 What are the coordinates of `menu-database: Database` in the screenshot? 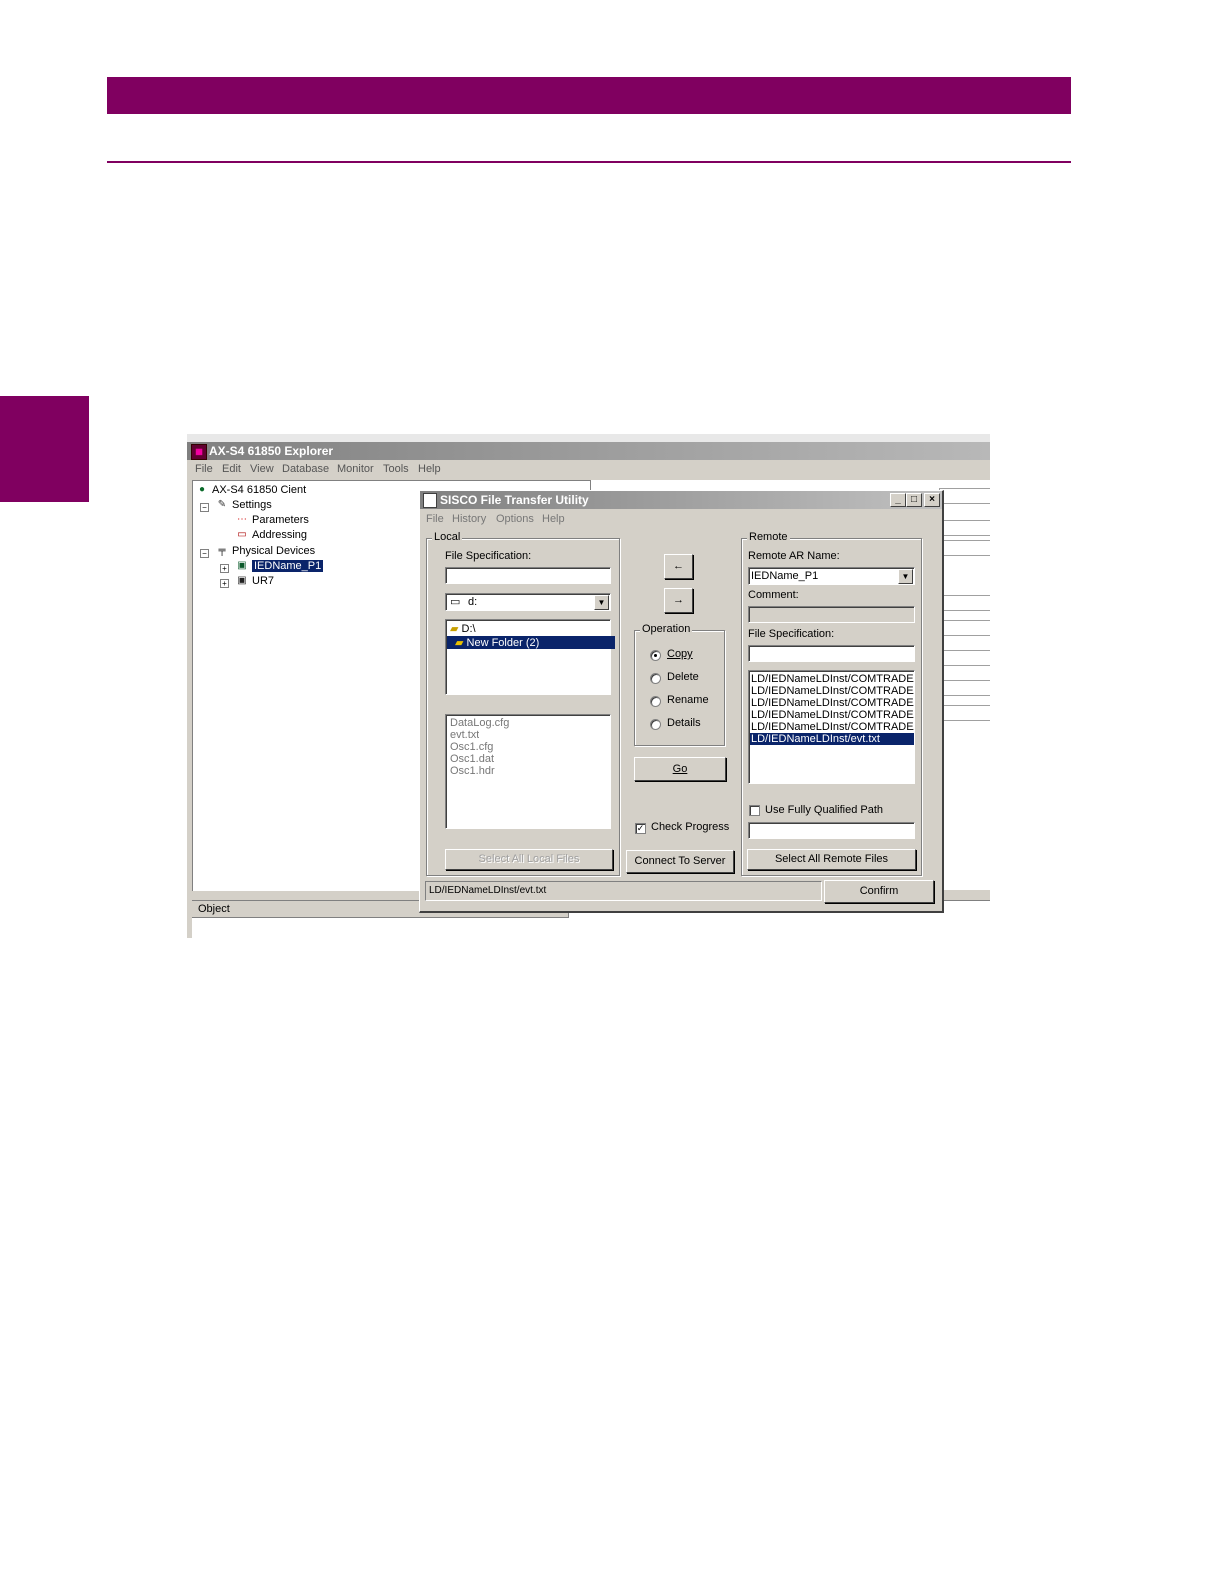 It's located at (305, 469).